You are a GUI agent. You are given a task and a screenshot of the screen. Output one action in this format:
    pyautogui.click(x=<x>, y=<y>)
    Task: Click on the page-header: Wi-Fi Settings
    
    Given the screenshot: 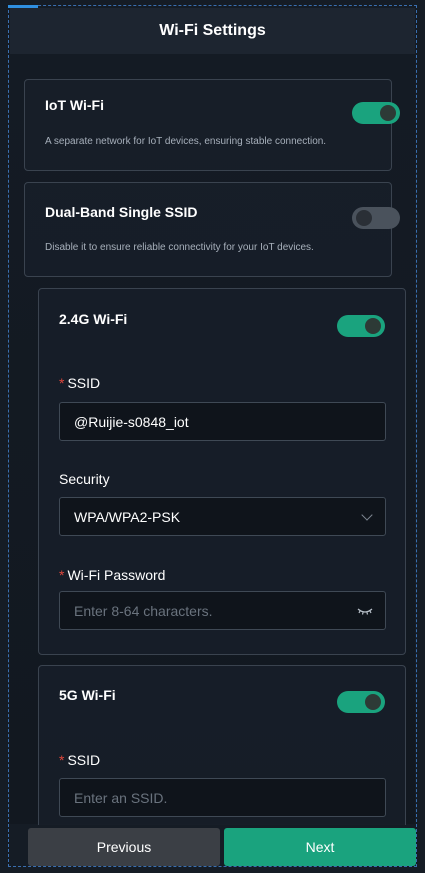 What is the action you would take?
    pyautogui.click(x=212, y=31)
    